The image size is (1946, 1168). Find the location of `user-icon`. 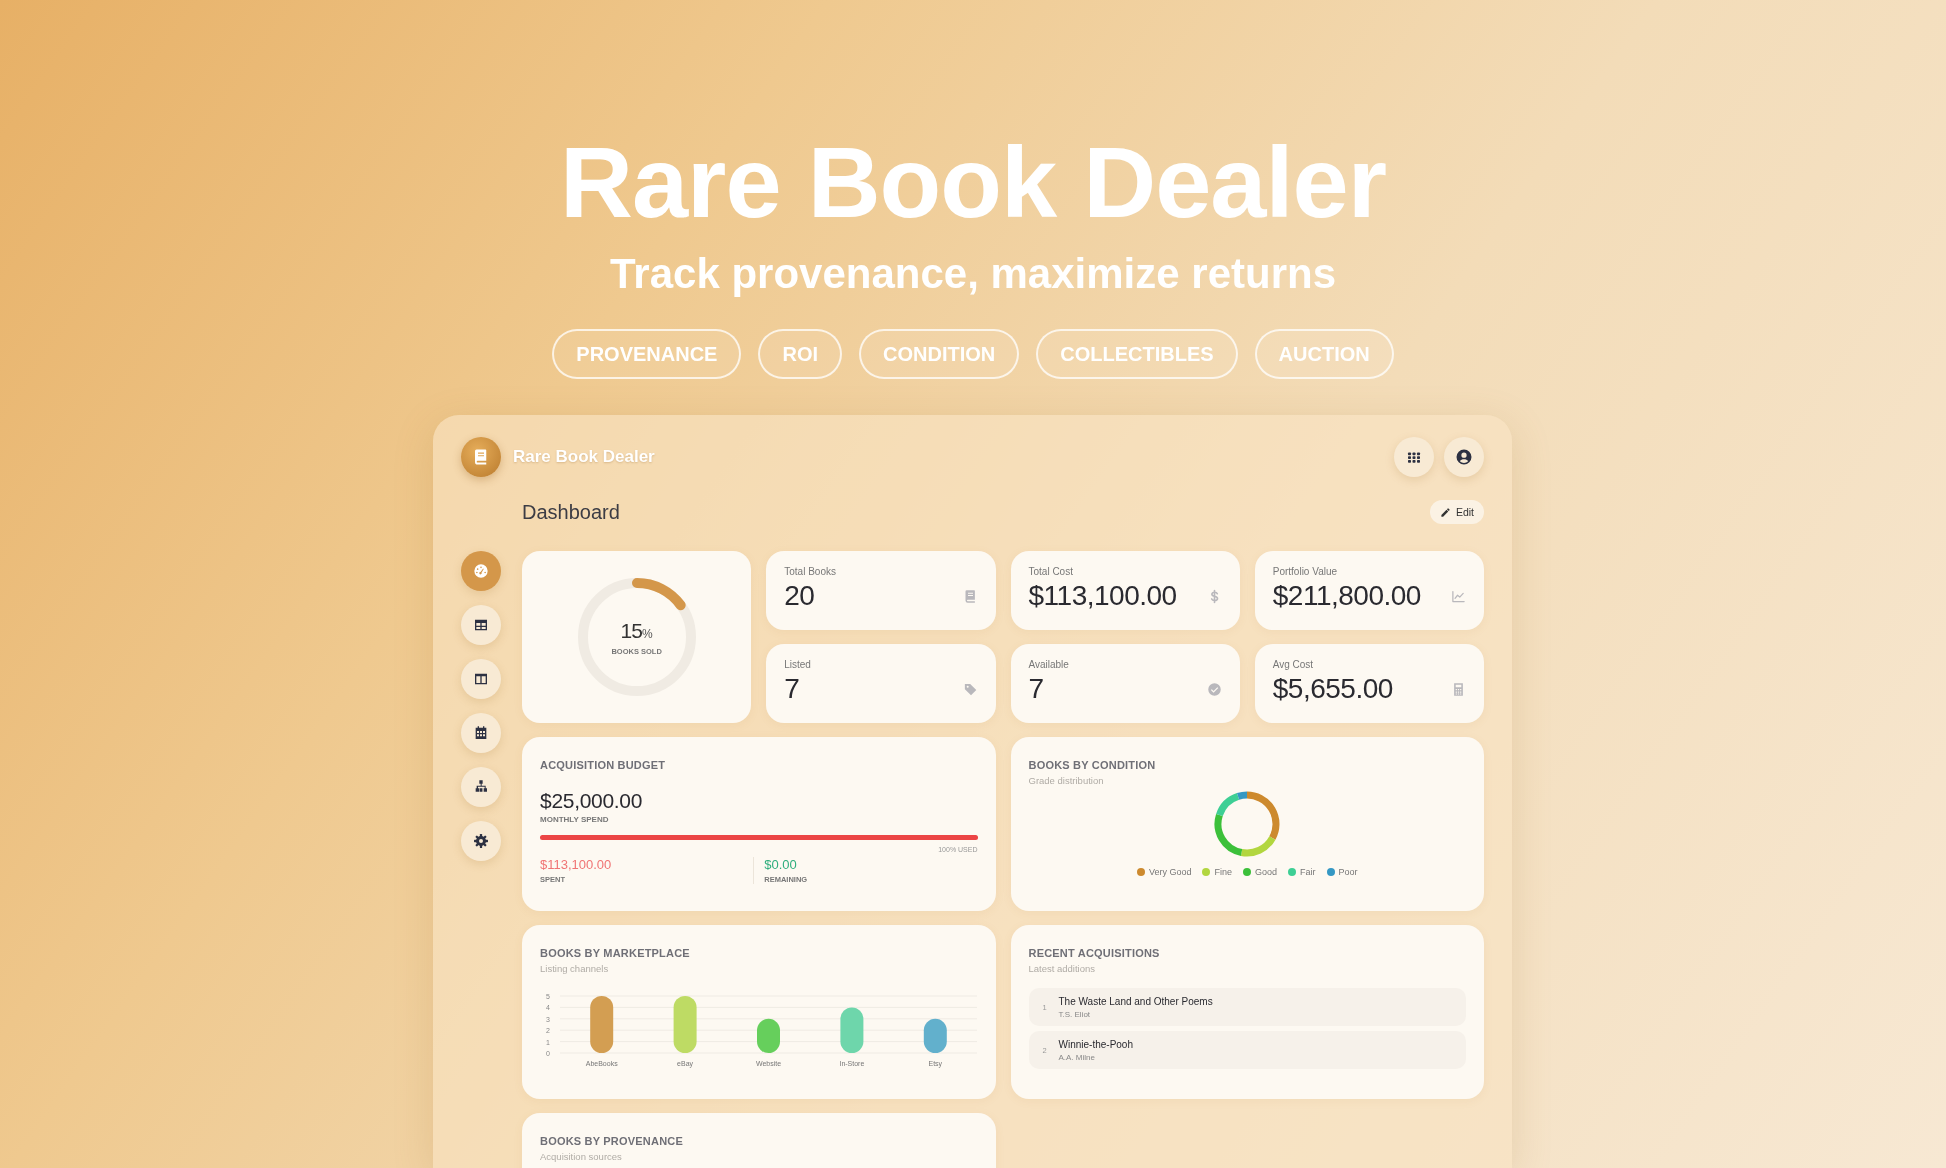

user-icon is located at coordinates (1464, 457).